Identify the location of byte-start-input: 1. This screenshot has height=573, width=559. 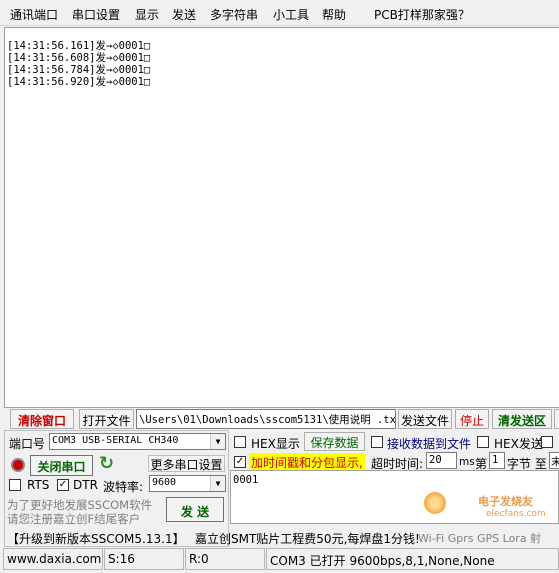
(497, 460).